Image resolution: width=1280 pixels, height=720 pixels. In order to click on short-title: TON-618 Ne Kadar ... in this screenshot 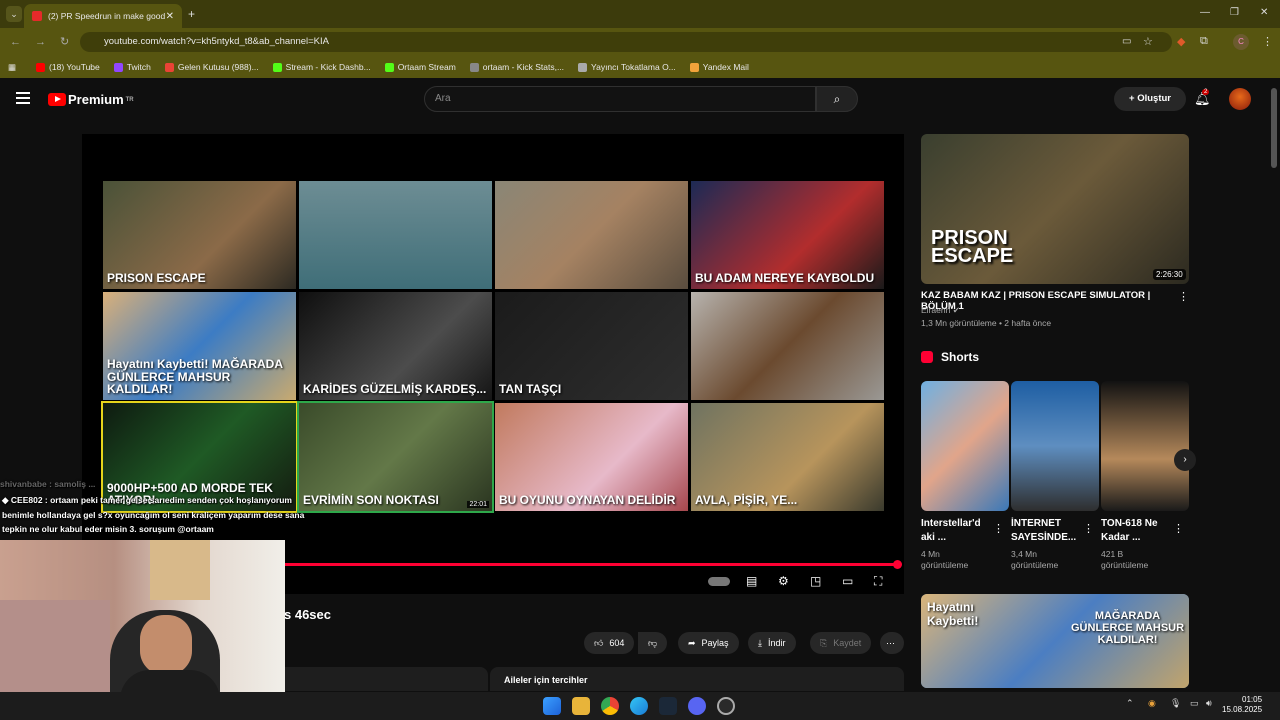, I will do `click(1139, 530)`.